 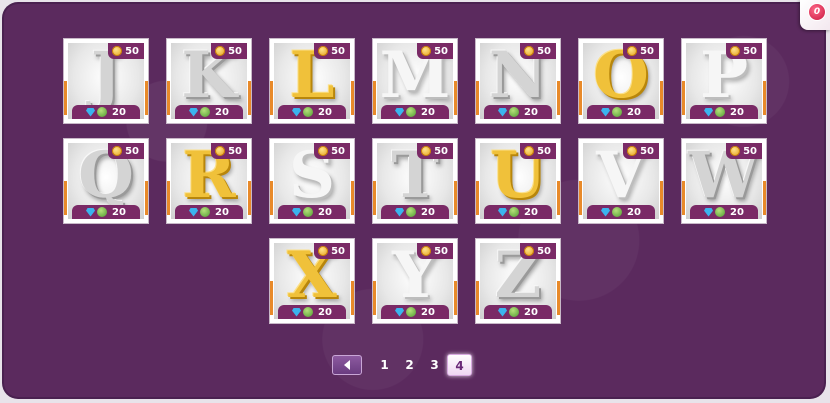 I want to click on letter-tile-s: S 50 20, so click(x=312, y=181).